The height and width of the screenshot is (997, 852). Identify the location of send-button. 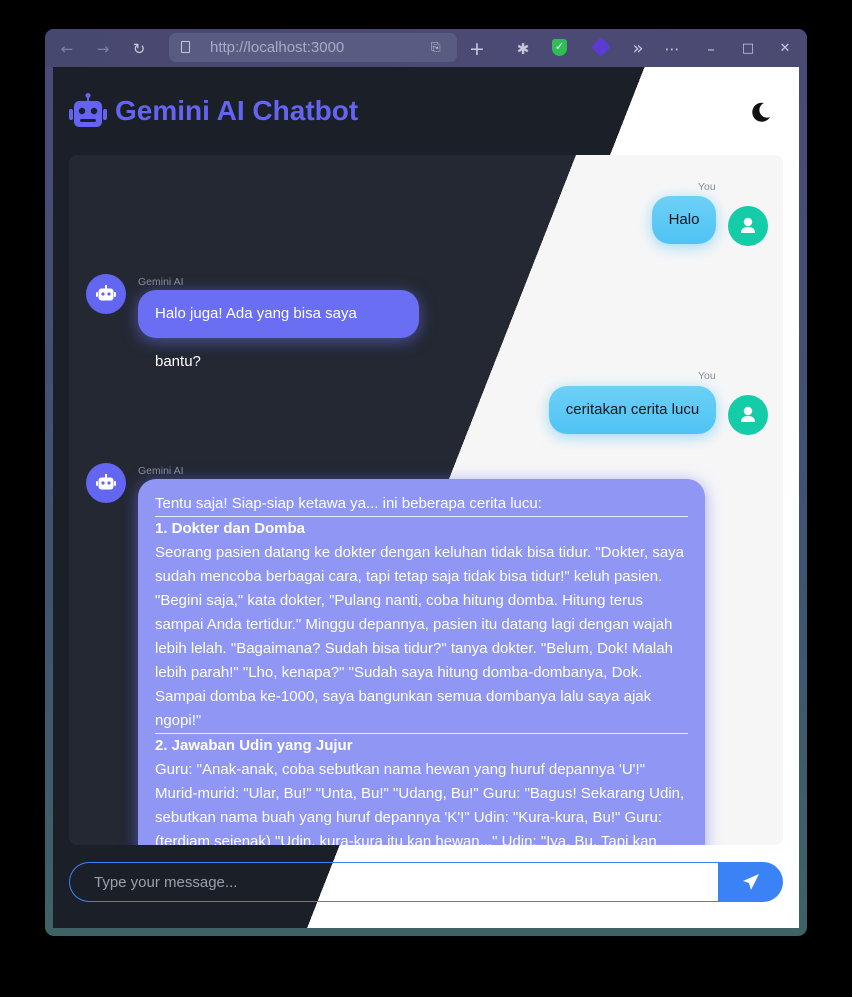
(750, 882).